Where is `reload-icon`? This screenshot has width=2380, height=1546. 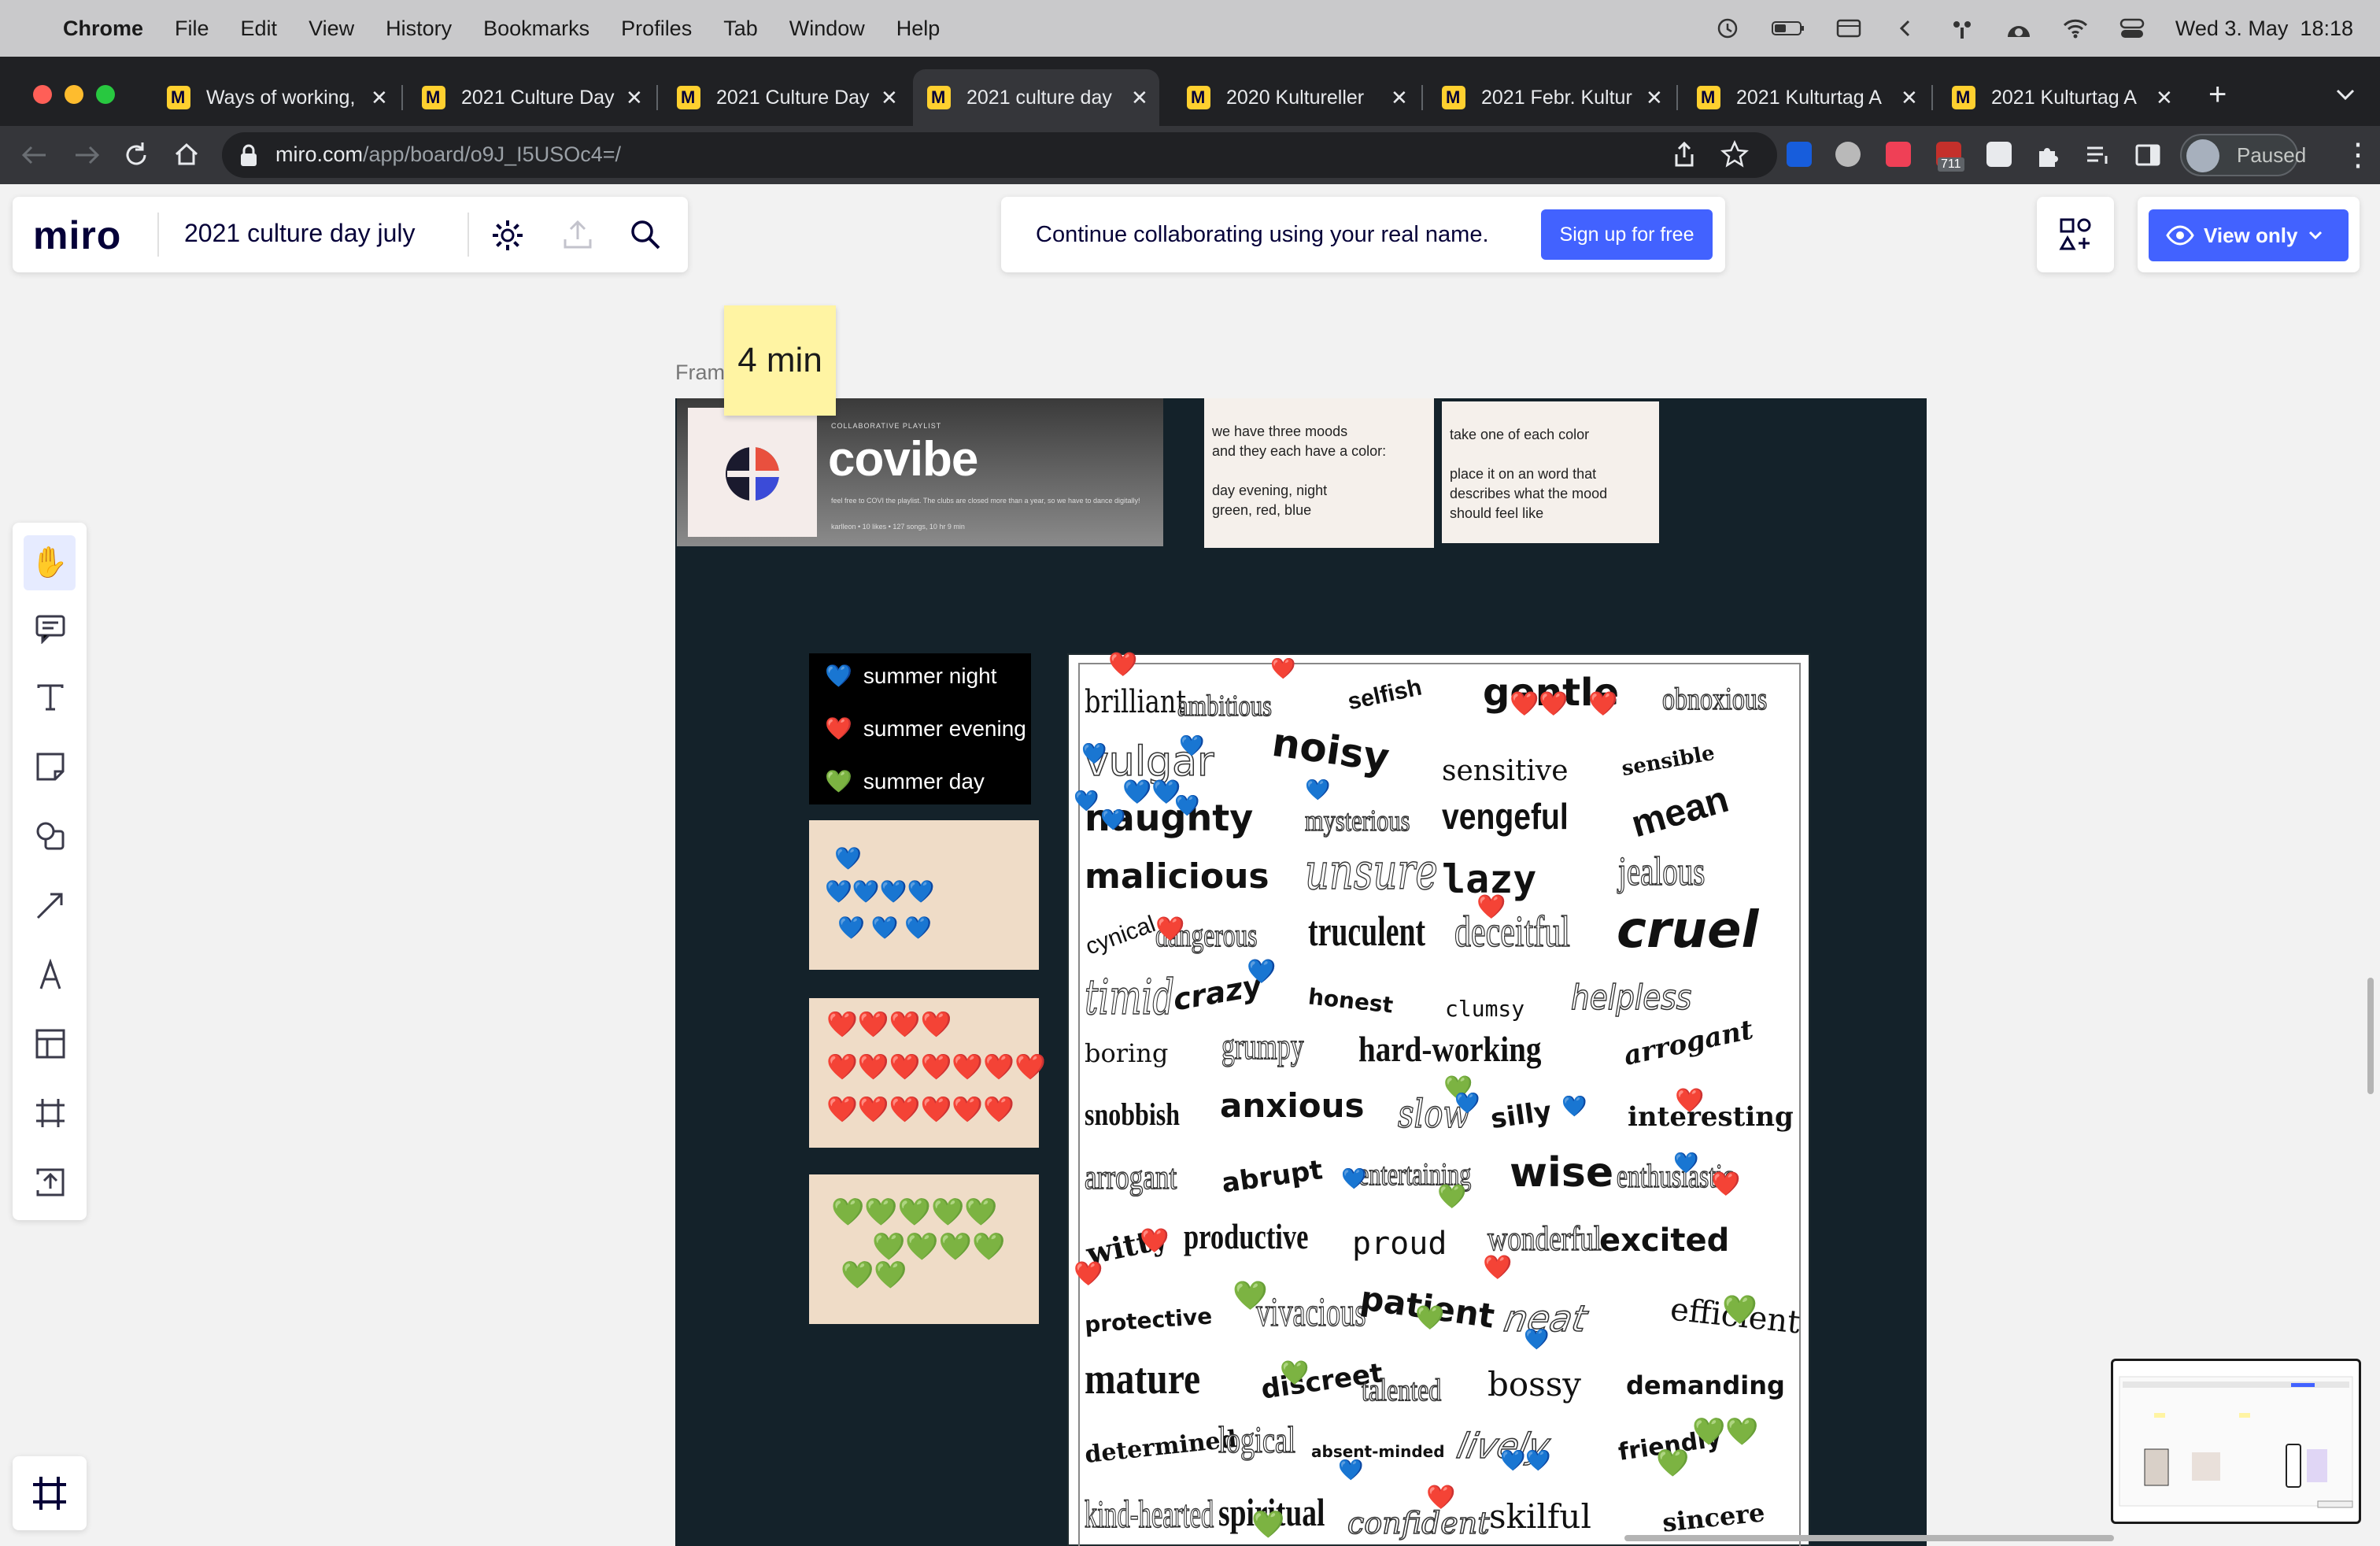 reload-icon is located at coordinates (136, 155).